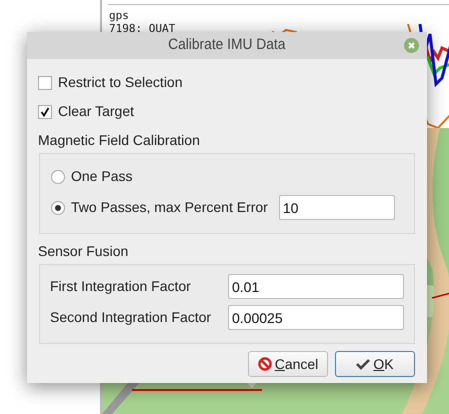  What do you see at coordinates (120, 82) in the screenshot?
I see `checkbox-label: Restrict to Selection` at bounding box center [120, 82].